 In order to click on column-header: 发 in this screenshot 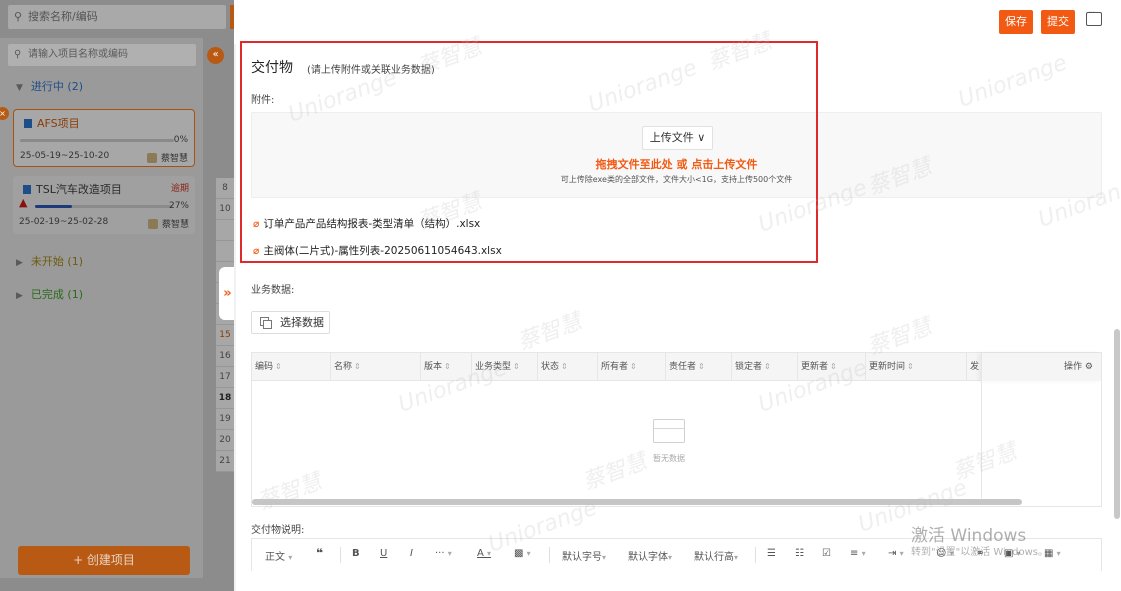, I will do `click(974, 367)`.